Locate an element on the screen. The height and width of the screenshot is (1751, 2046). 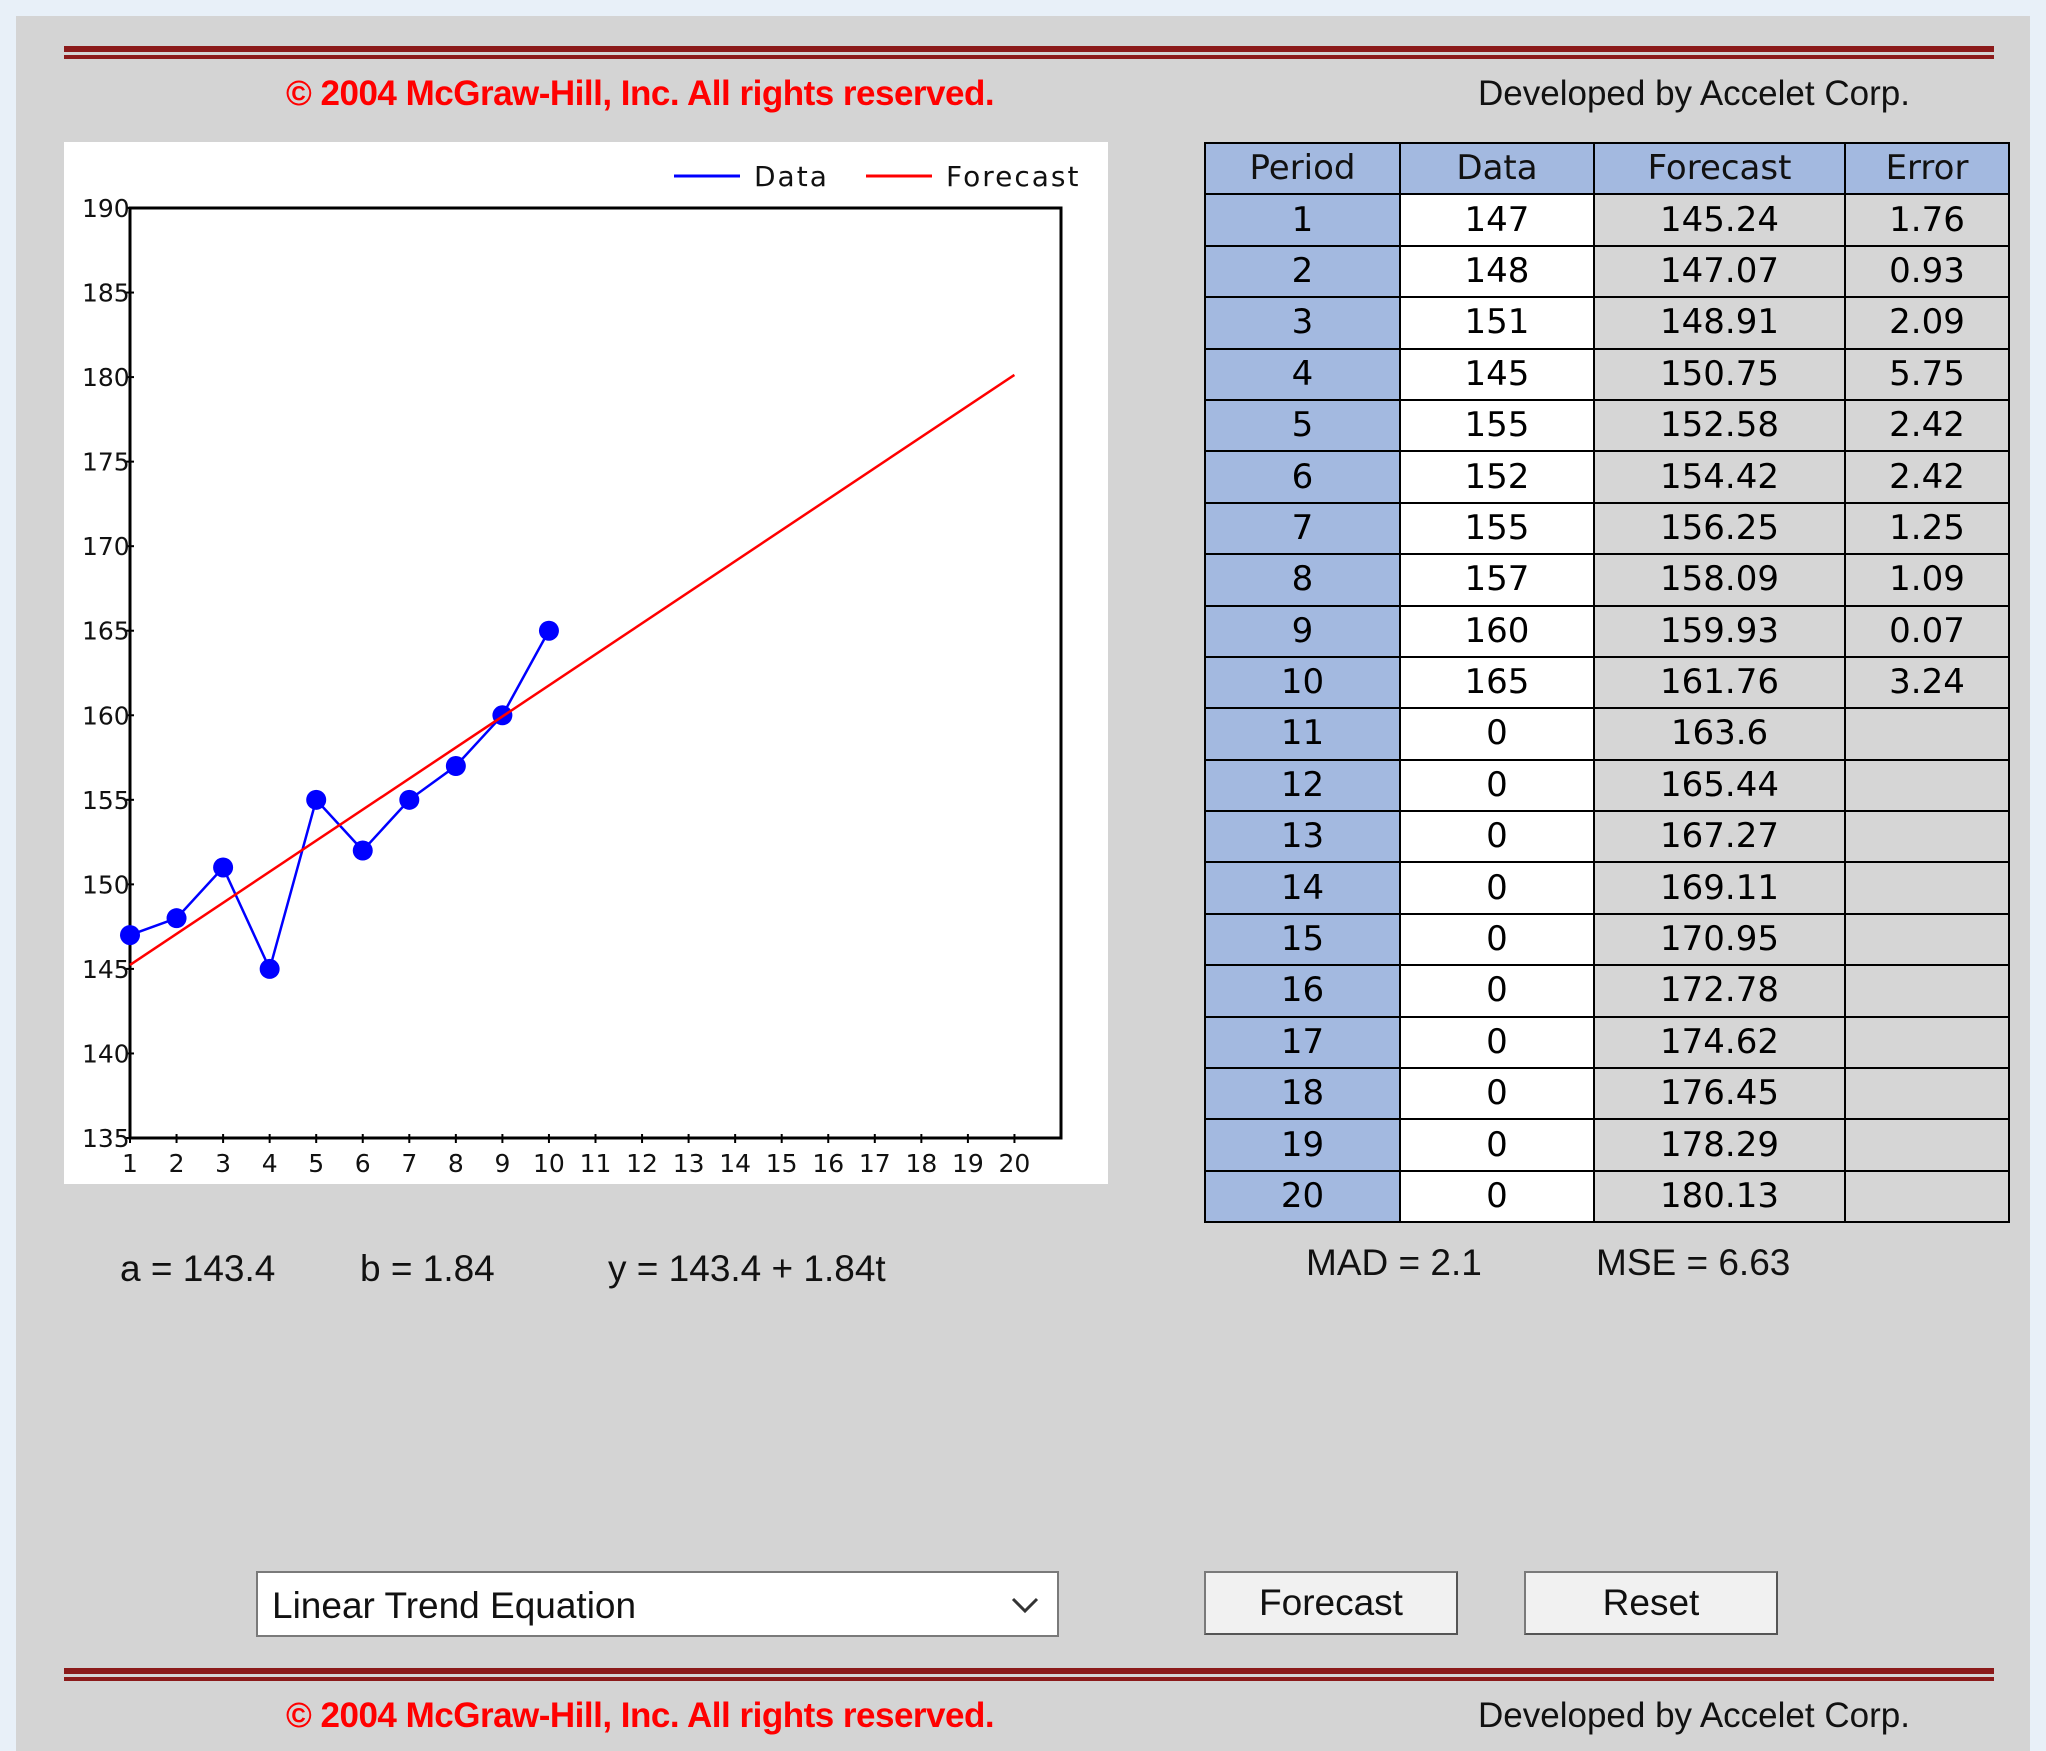
cell-data: 165 is located at coordinates (1497, 682).